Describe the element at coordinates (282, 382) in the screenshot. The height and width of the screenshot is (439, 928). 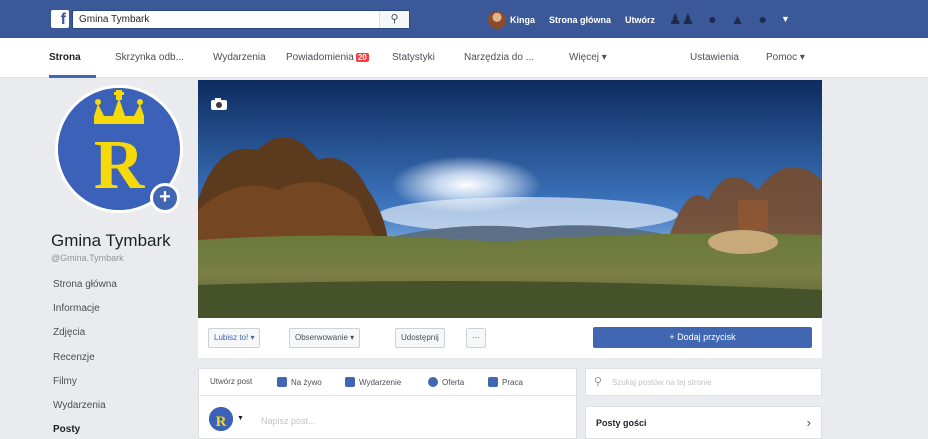
I see `live-video-icon` at that location.